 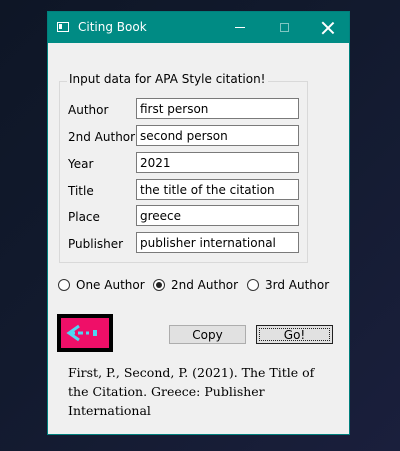 I want to click on author-input, so click(x=217, y=108).